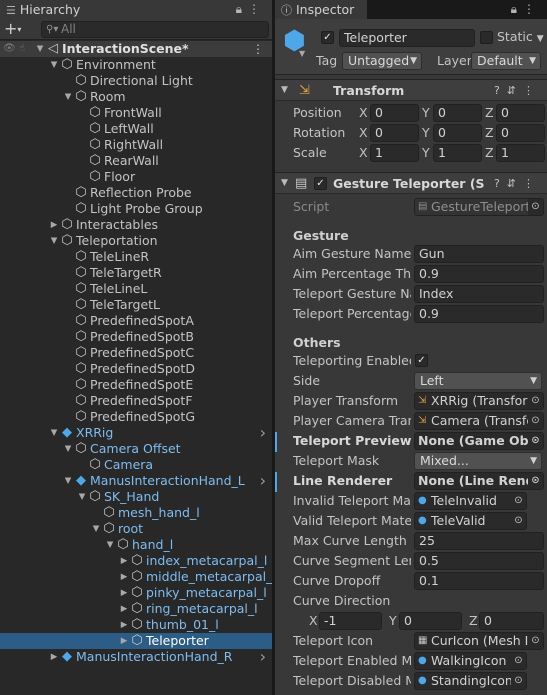 The width and height of the screenshot is (547, 695). What do you see at coordinates (489, 133) in the screenshot?
I see `rotation-z-axis-label: Z` at bounding box center [489, 133].